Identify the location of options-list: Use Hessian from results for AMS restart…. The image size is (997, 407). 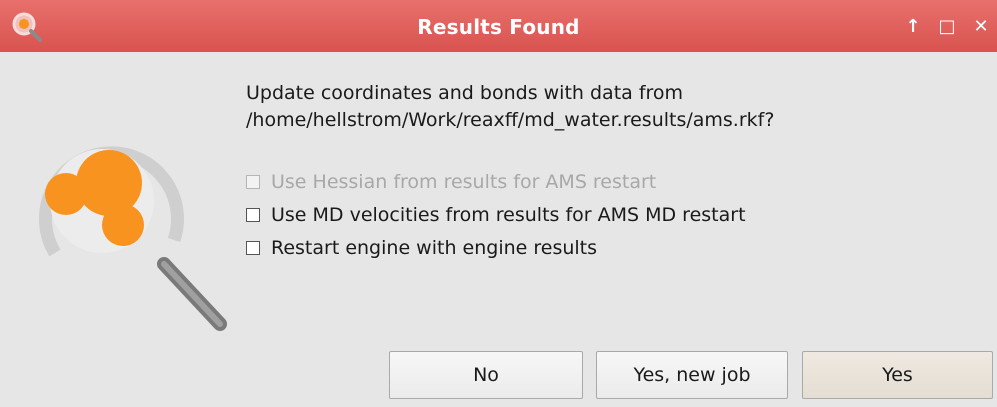
(496, 214).